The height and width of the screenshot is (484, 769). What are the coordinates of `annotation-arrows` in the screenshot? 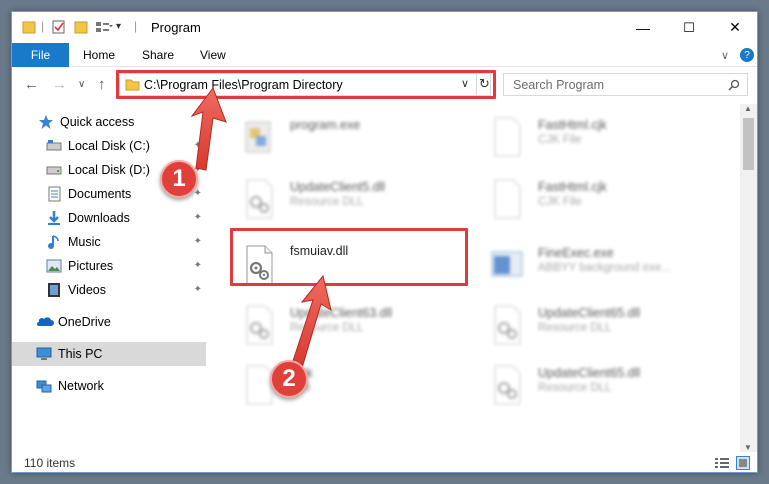 It's located at (261, 227).